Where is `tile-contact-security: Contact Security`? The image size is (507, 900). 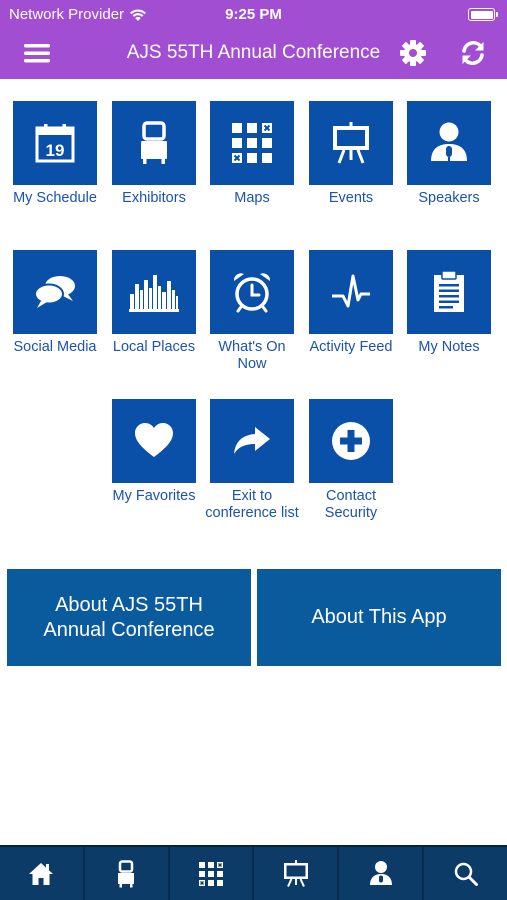 tile-contact-security: Contact Security is located at coordinates (351, 460).